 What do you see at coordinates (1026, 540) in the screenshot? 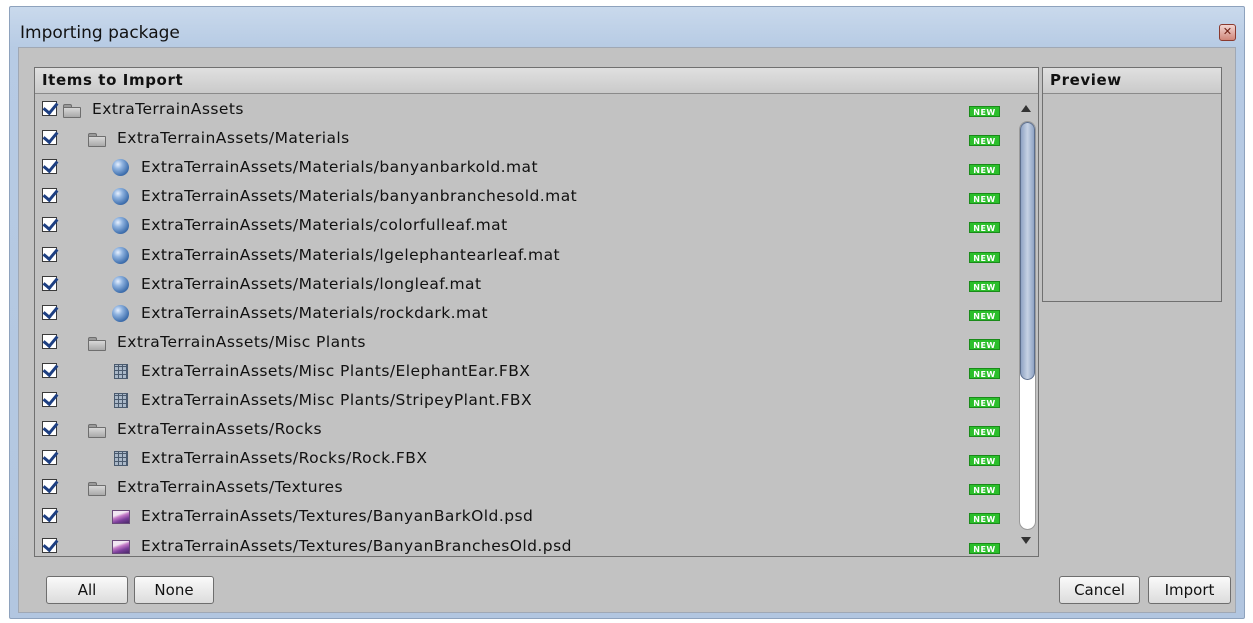
I see `scroll-down-arrow-icon` at bounding box center [1026, 540].